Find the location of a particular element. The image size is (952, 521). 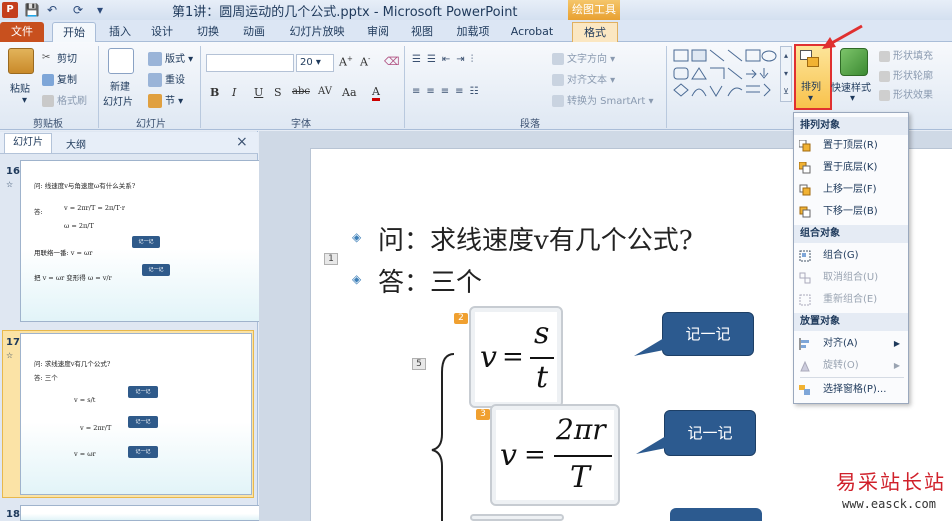

tab-design: 设计 is located at coordinates (162, 32).